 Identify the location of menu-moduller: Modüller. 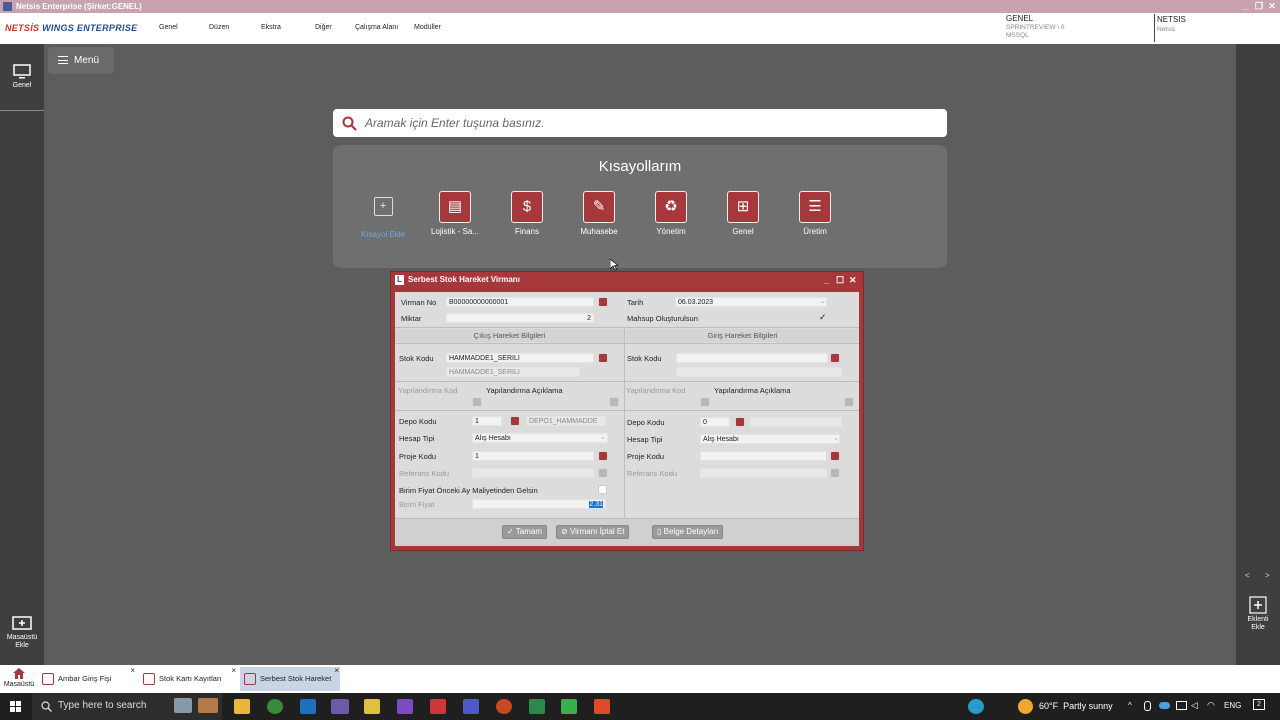
(427, 27).